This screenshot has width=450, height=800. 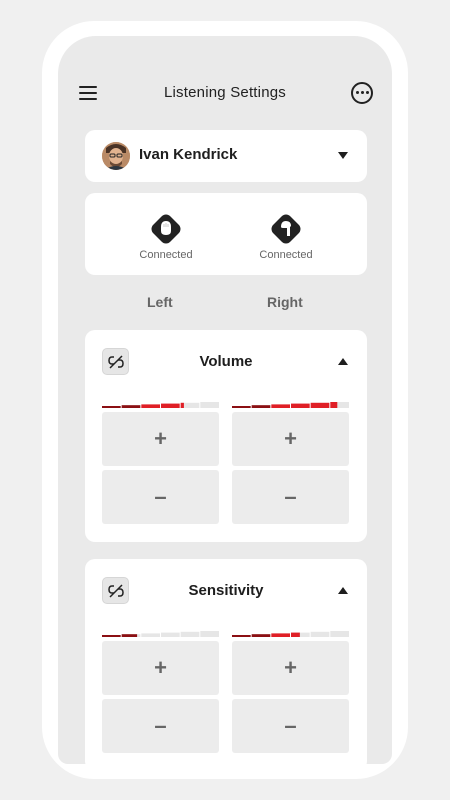 What do you see at coordinates (285, 302) in the screenshot?
I see `right-ear-label: Right` at bounding box center [285, 302].